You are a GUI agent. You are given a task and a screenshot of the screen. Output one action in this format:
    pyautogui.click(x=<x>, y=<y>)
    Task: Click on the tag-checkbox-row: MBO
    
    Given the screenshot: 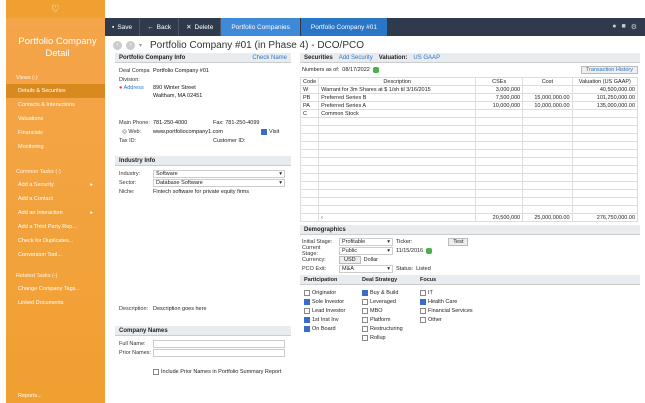 What is the action you would take?
    pyautogui.click(x=391, y=310)
    